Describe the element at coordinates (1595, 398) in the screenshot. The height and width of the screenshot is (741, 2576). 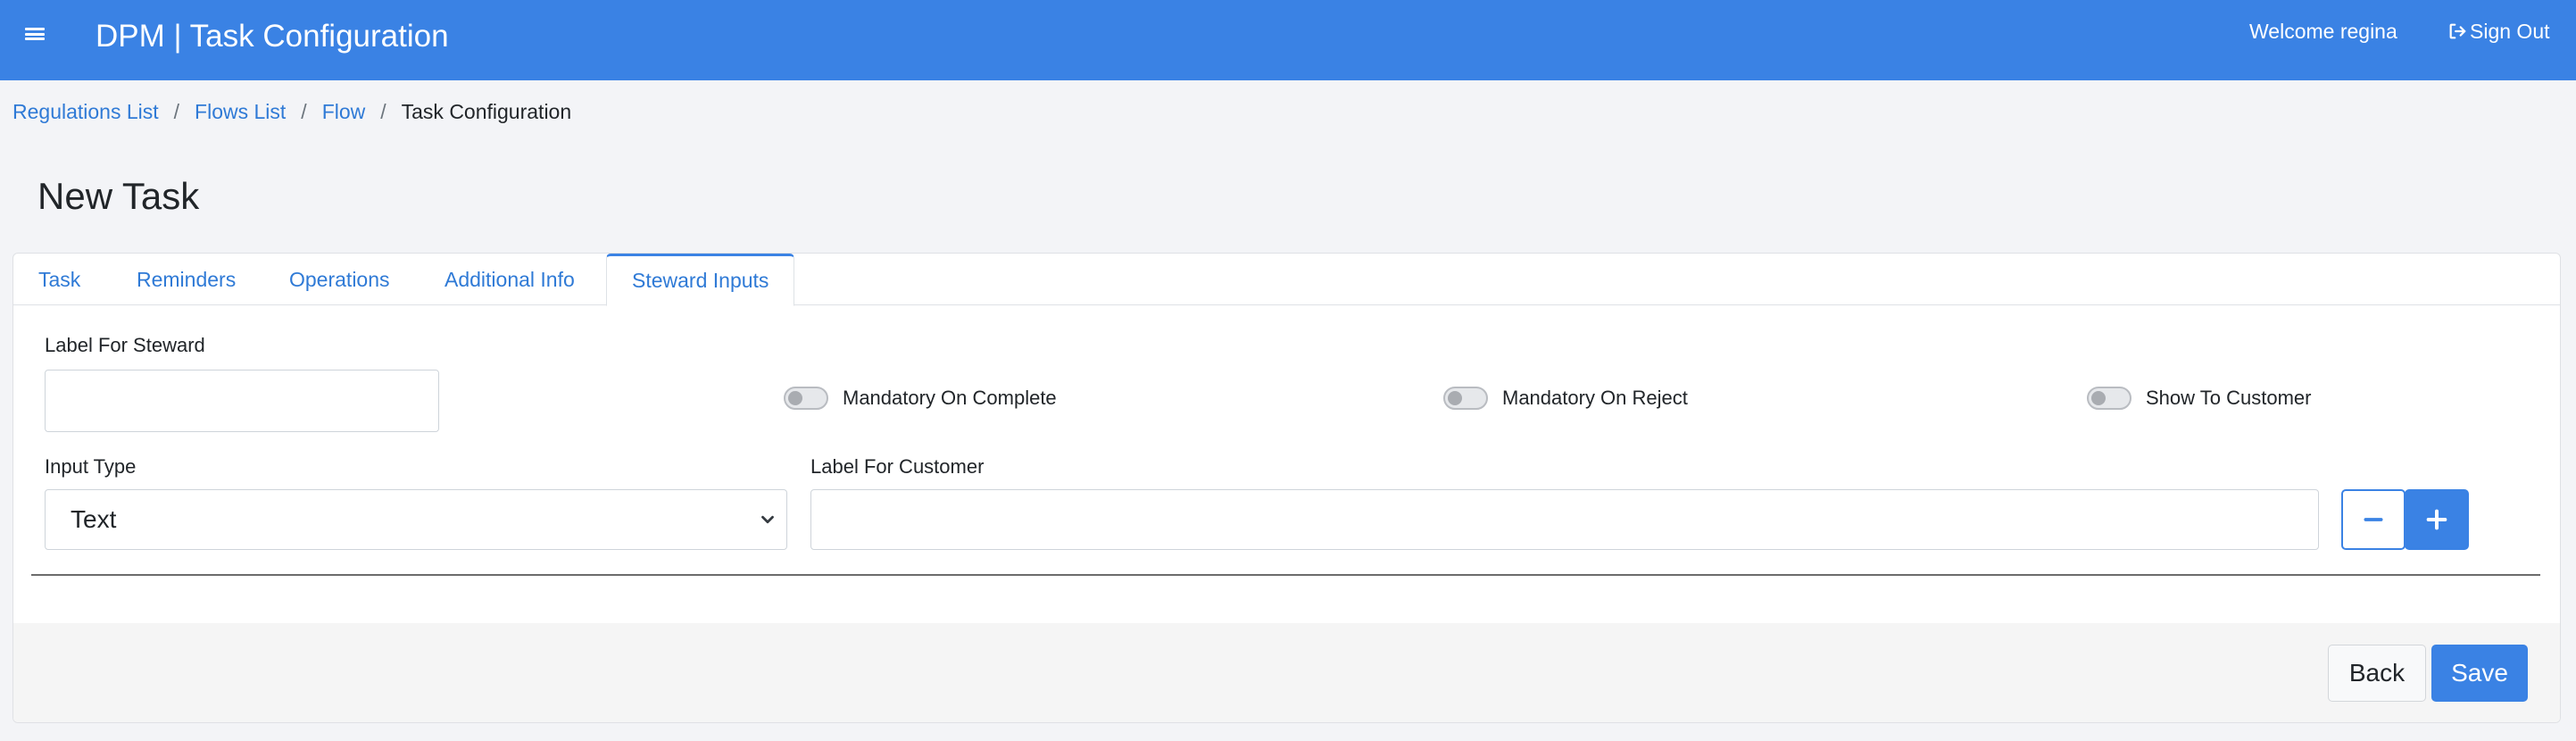
I see `mandatory-on-reject-label: Mandatory On Reject` at that location.